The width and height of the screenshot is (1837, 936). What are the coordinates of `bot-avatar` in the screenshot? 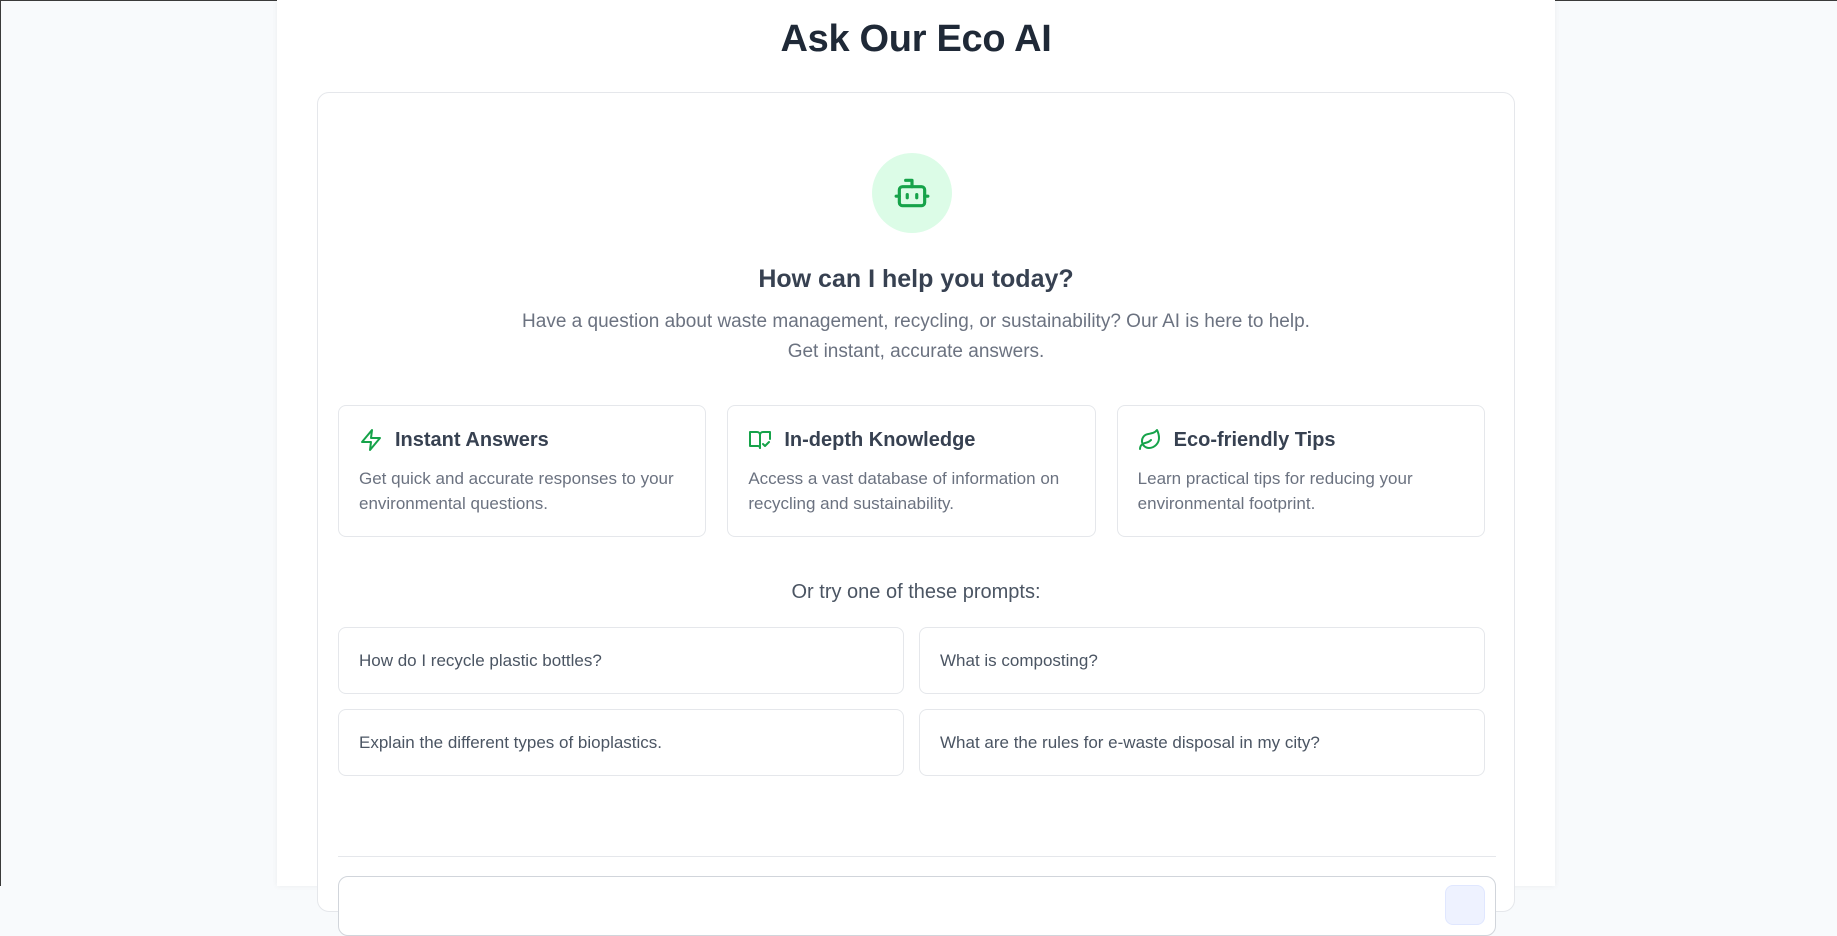 It's located at (912, 193).